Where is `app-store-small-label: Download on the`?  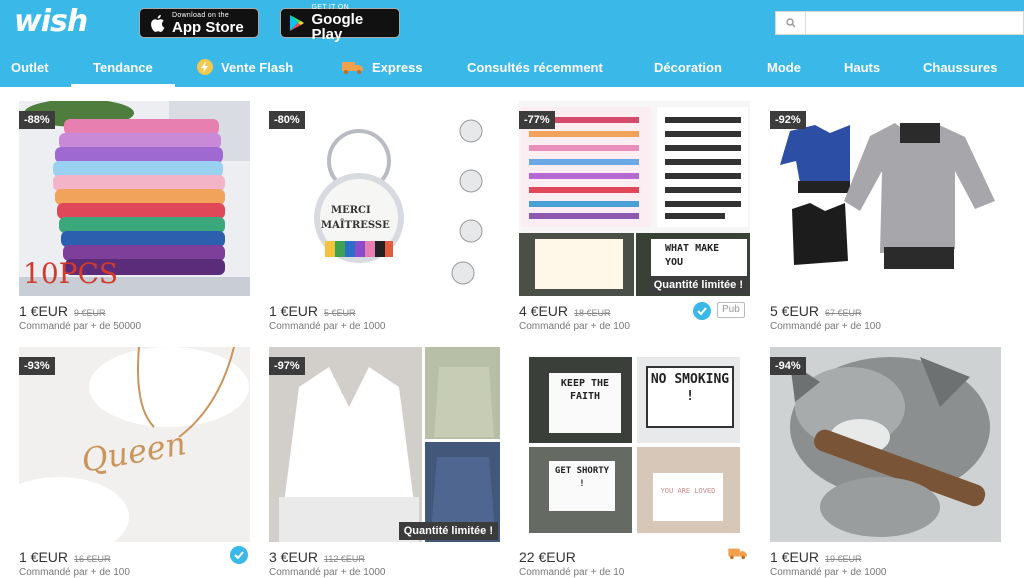 app-store-small-label: Download on the is located at coordinates (201, 15).